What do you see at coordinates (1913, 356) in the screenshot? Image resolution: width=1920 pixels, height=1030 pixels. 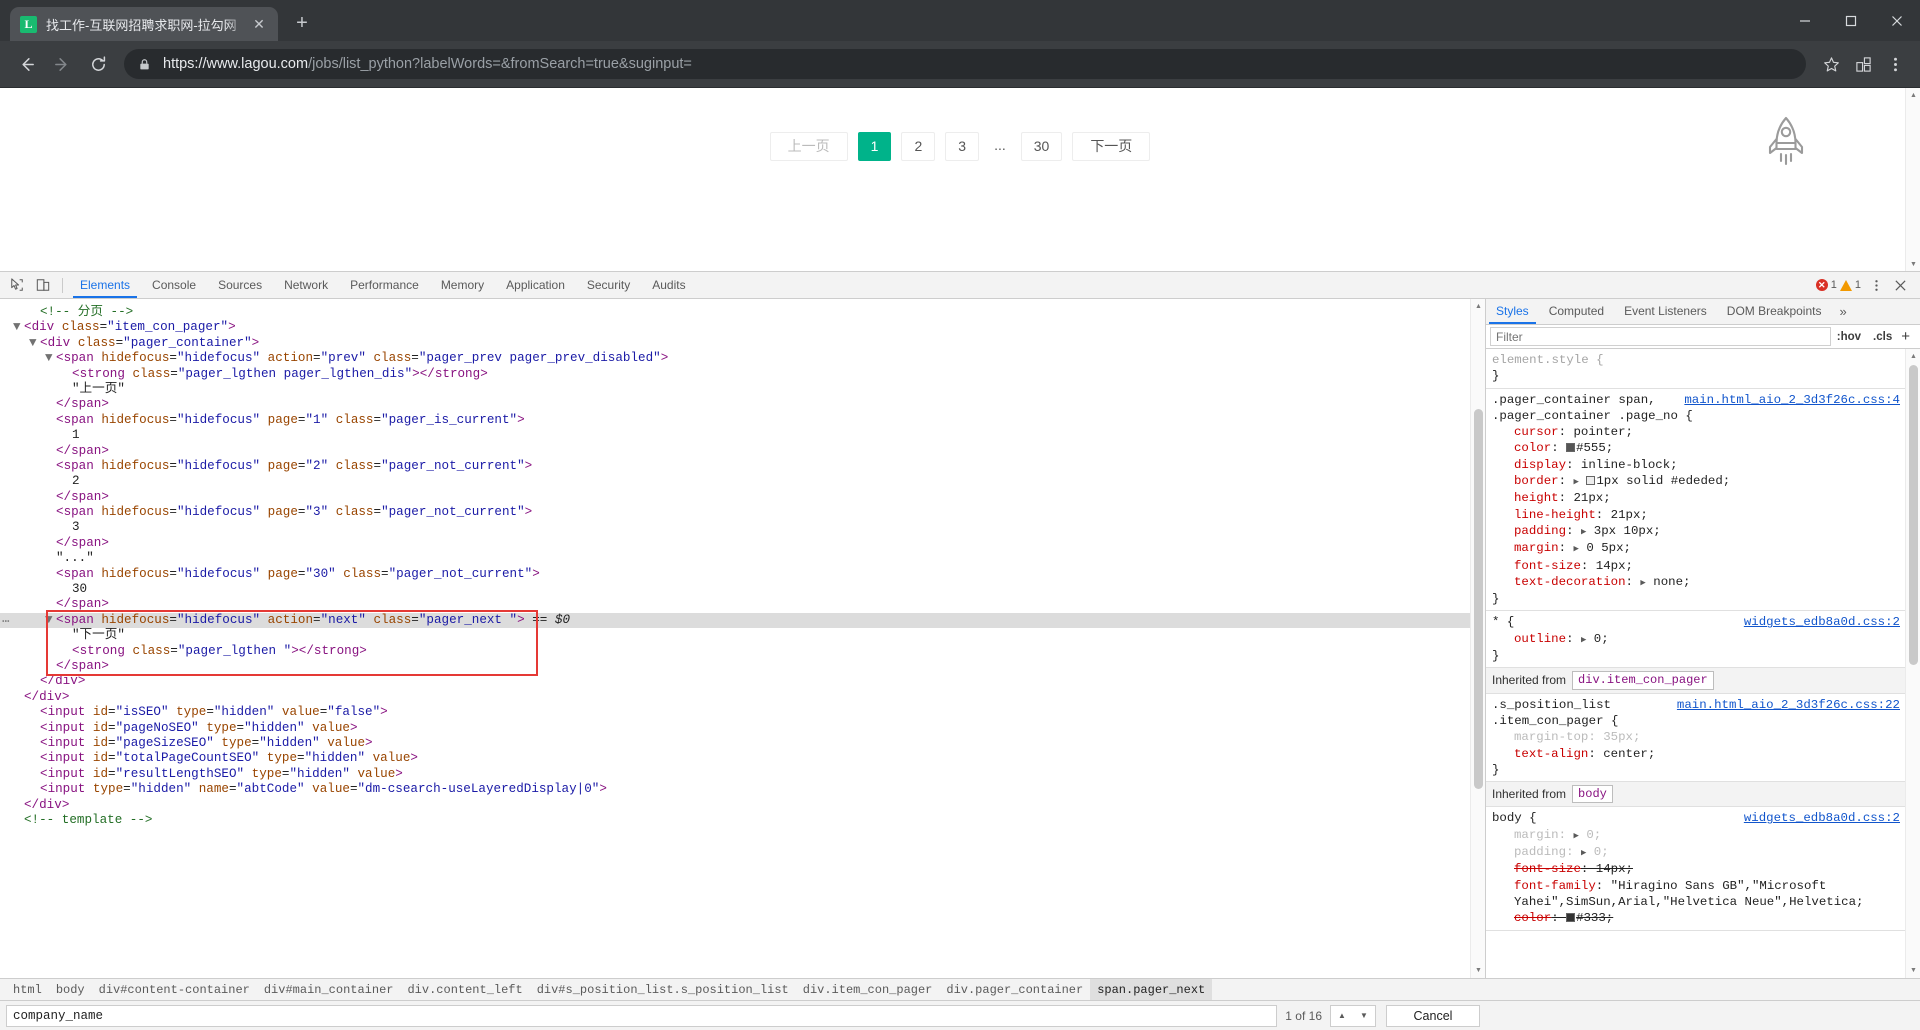 I see `styles-scroll-up-icon: ▲` at bounding box center [1913, 356].